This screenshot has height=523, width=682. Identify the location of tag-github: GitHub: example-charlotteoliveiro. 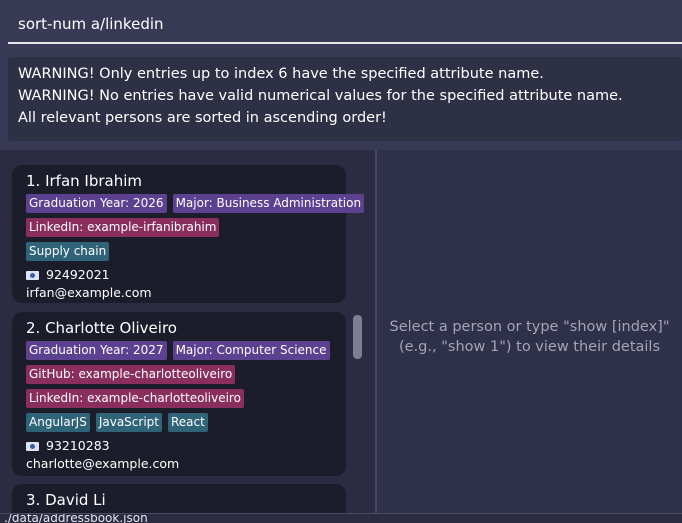
(131, 374).